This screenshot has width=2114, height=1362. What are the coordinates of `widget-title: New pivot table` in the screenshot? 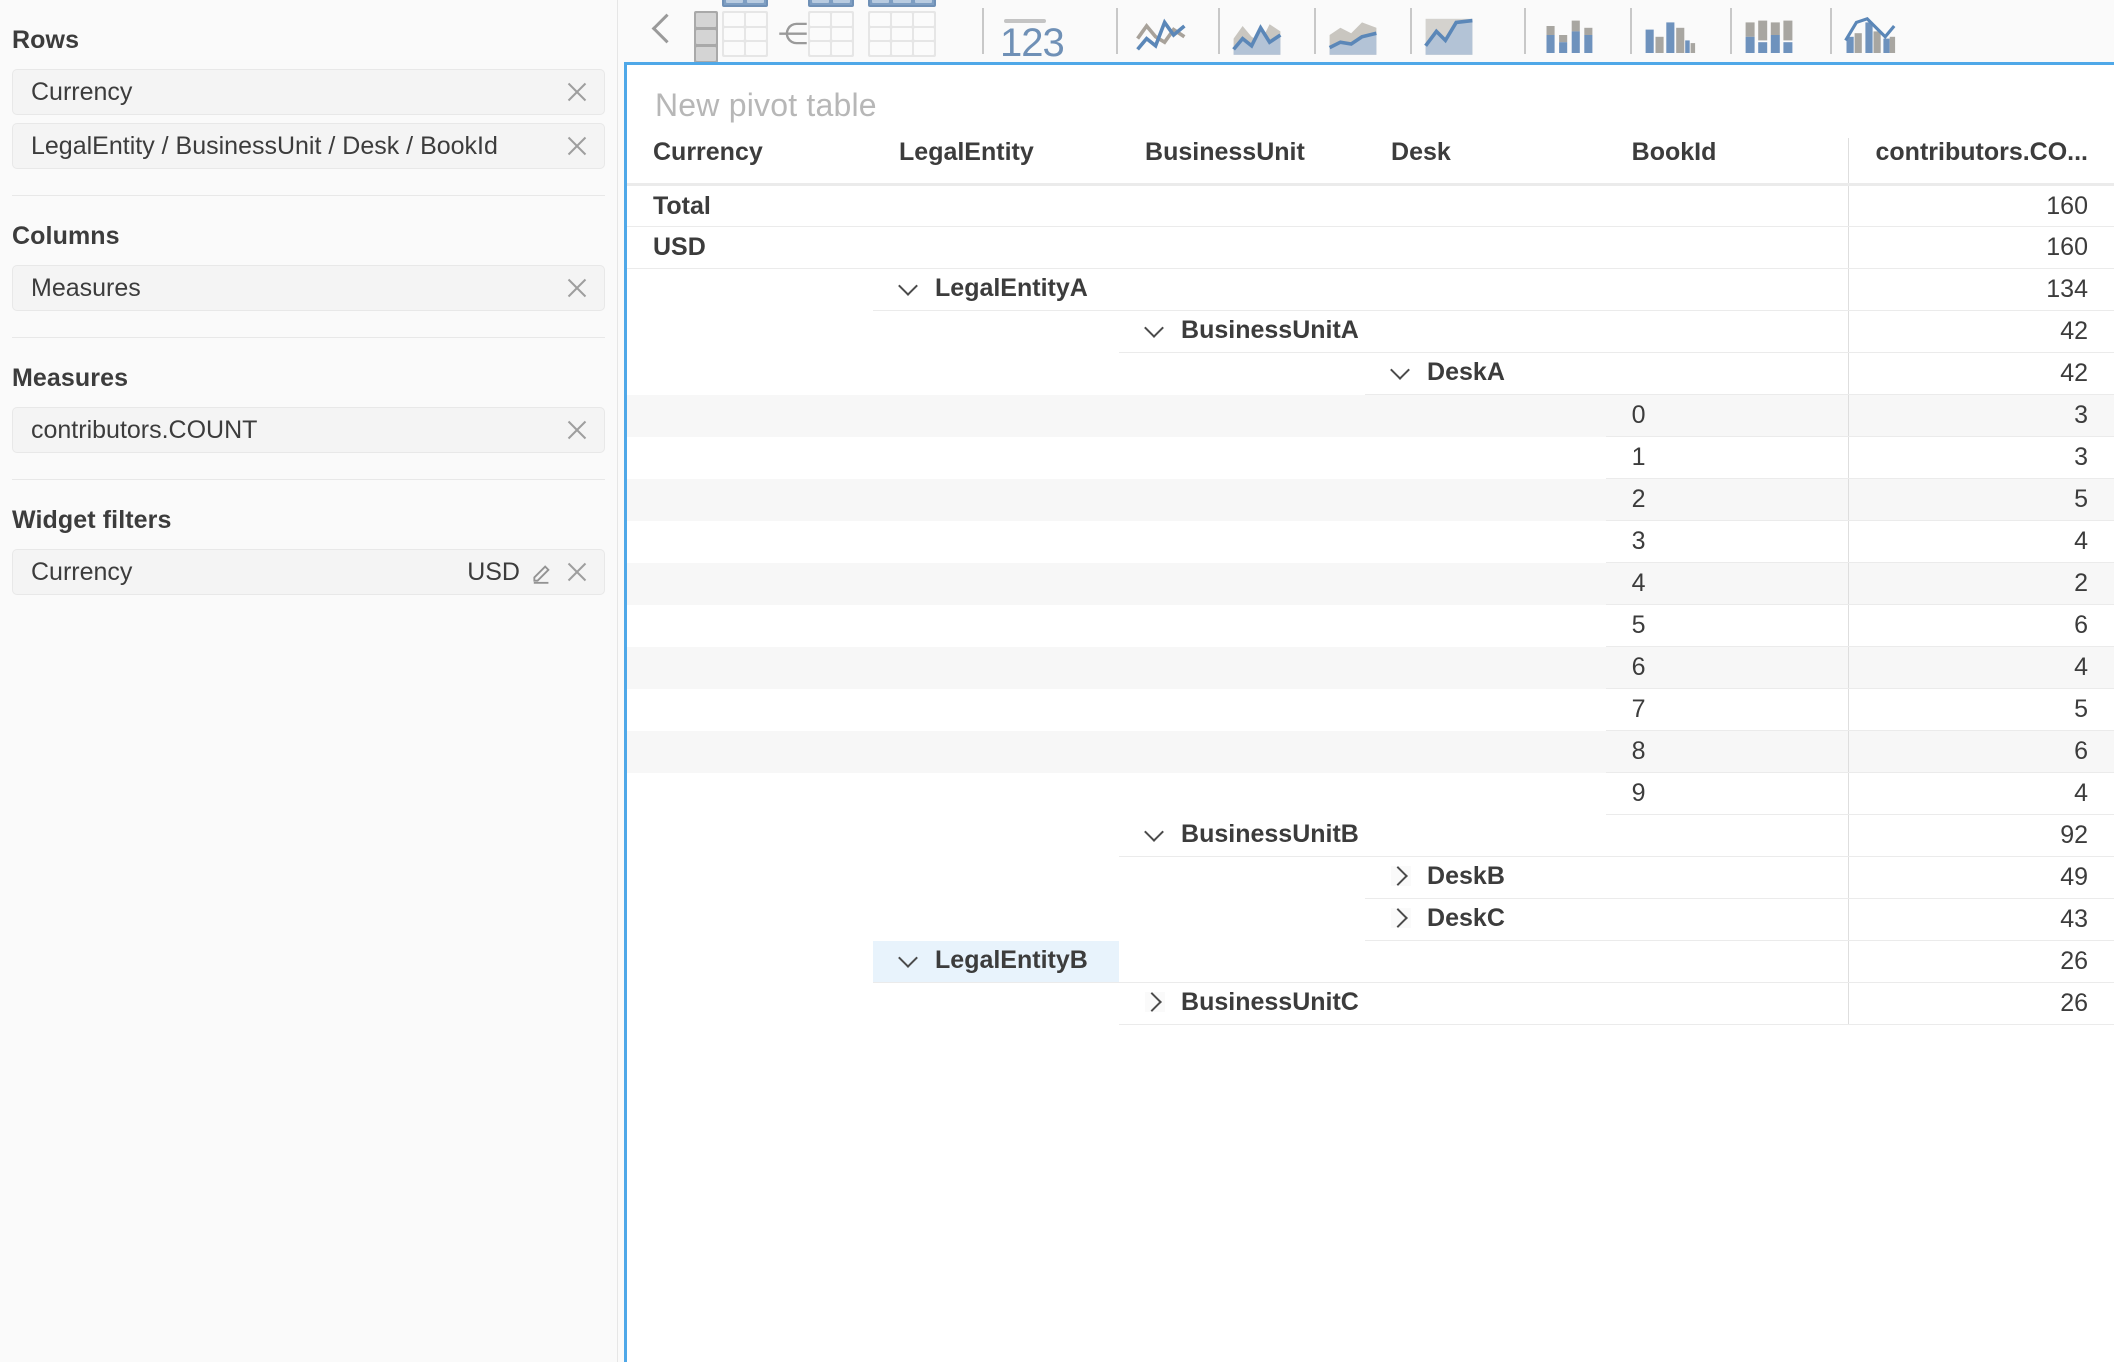 It's located at (1370, 94).